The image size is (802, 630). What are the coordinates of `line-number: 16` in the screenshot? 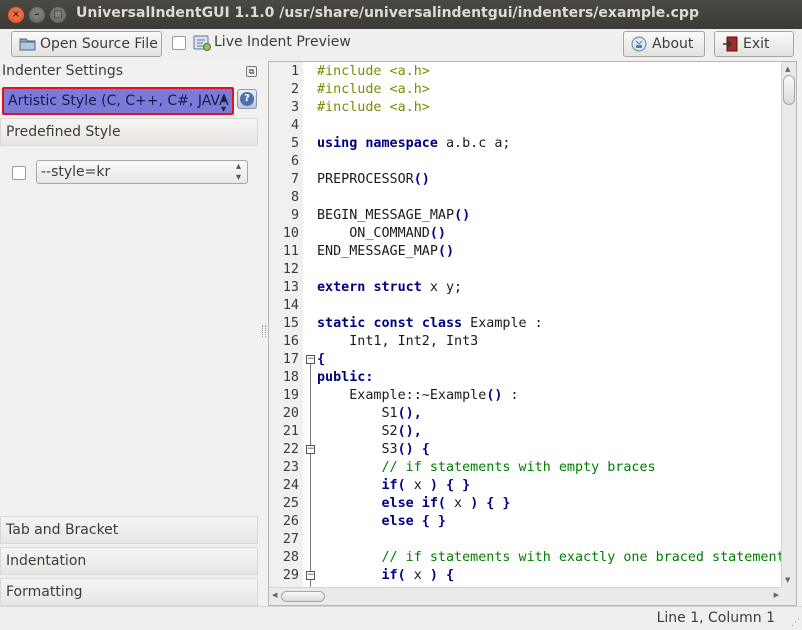 It's located at (290, 341).